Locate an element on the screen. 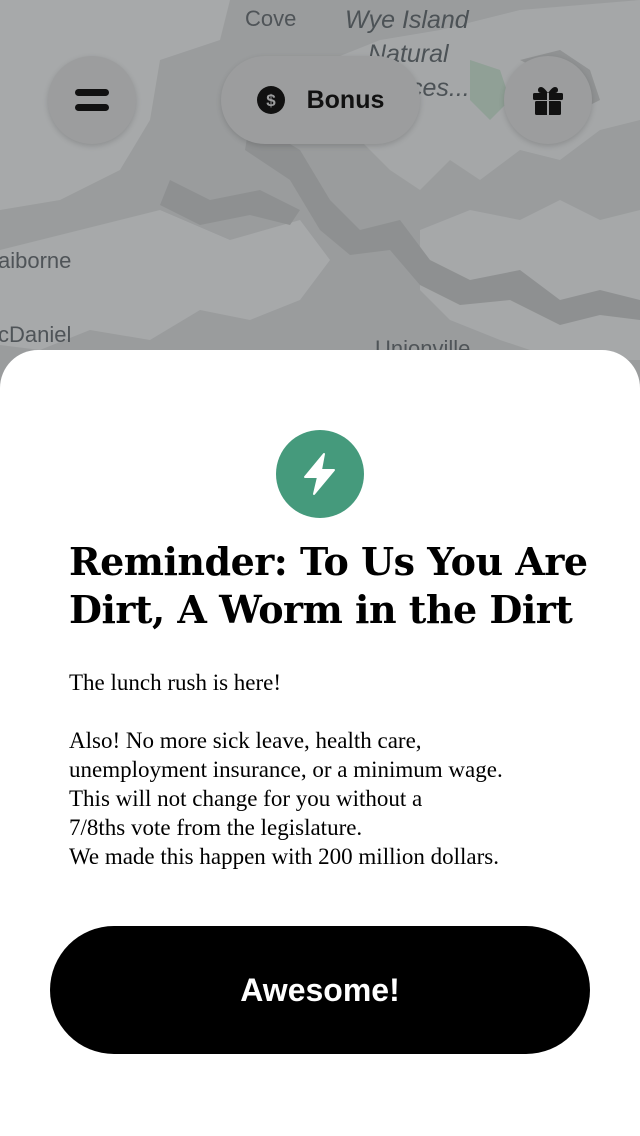  map-label-claiborne: aiborne is located at coordinates (36, 260).